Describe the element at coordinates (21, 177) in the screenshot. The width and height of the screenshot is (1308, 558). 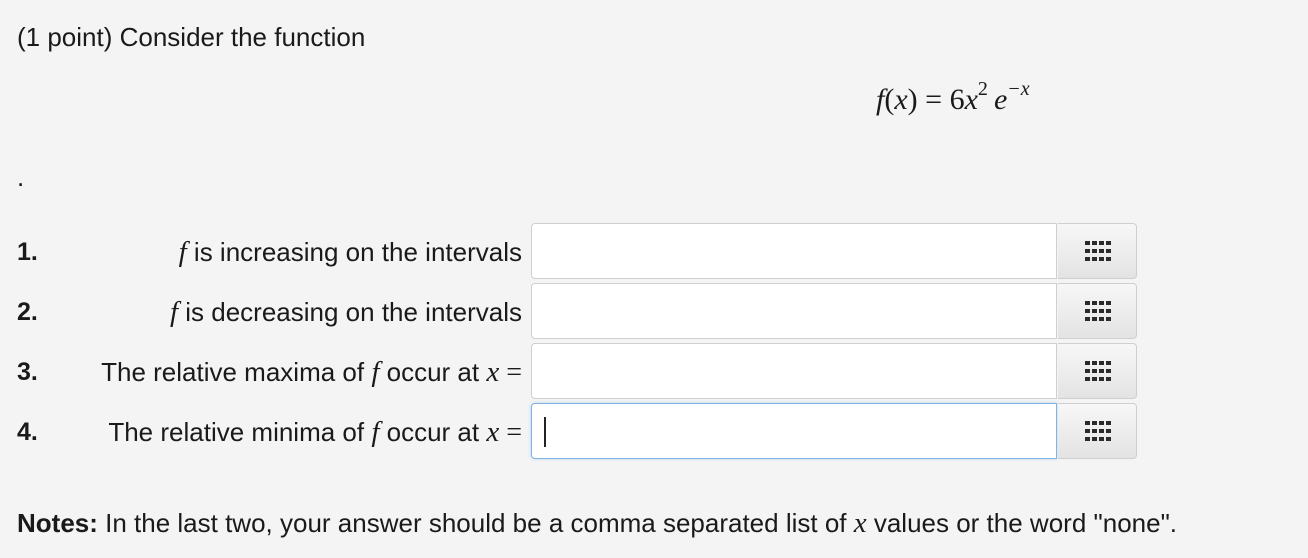
I see `problem-period: .` at that location.